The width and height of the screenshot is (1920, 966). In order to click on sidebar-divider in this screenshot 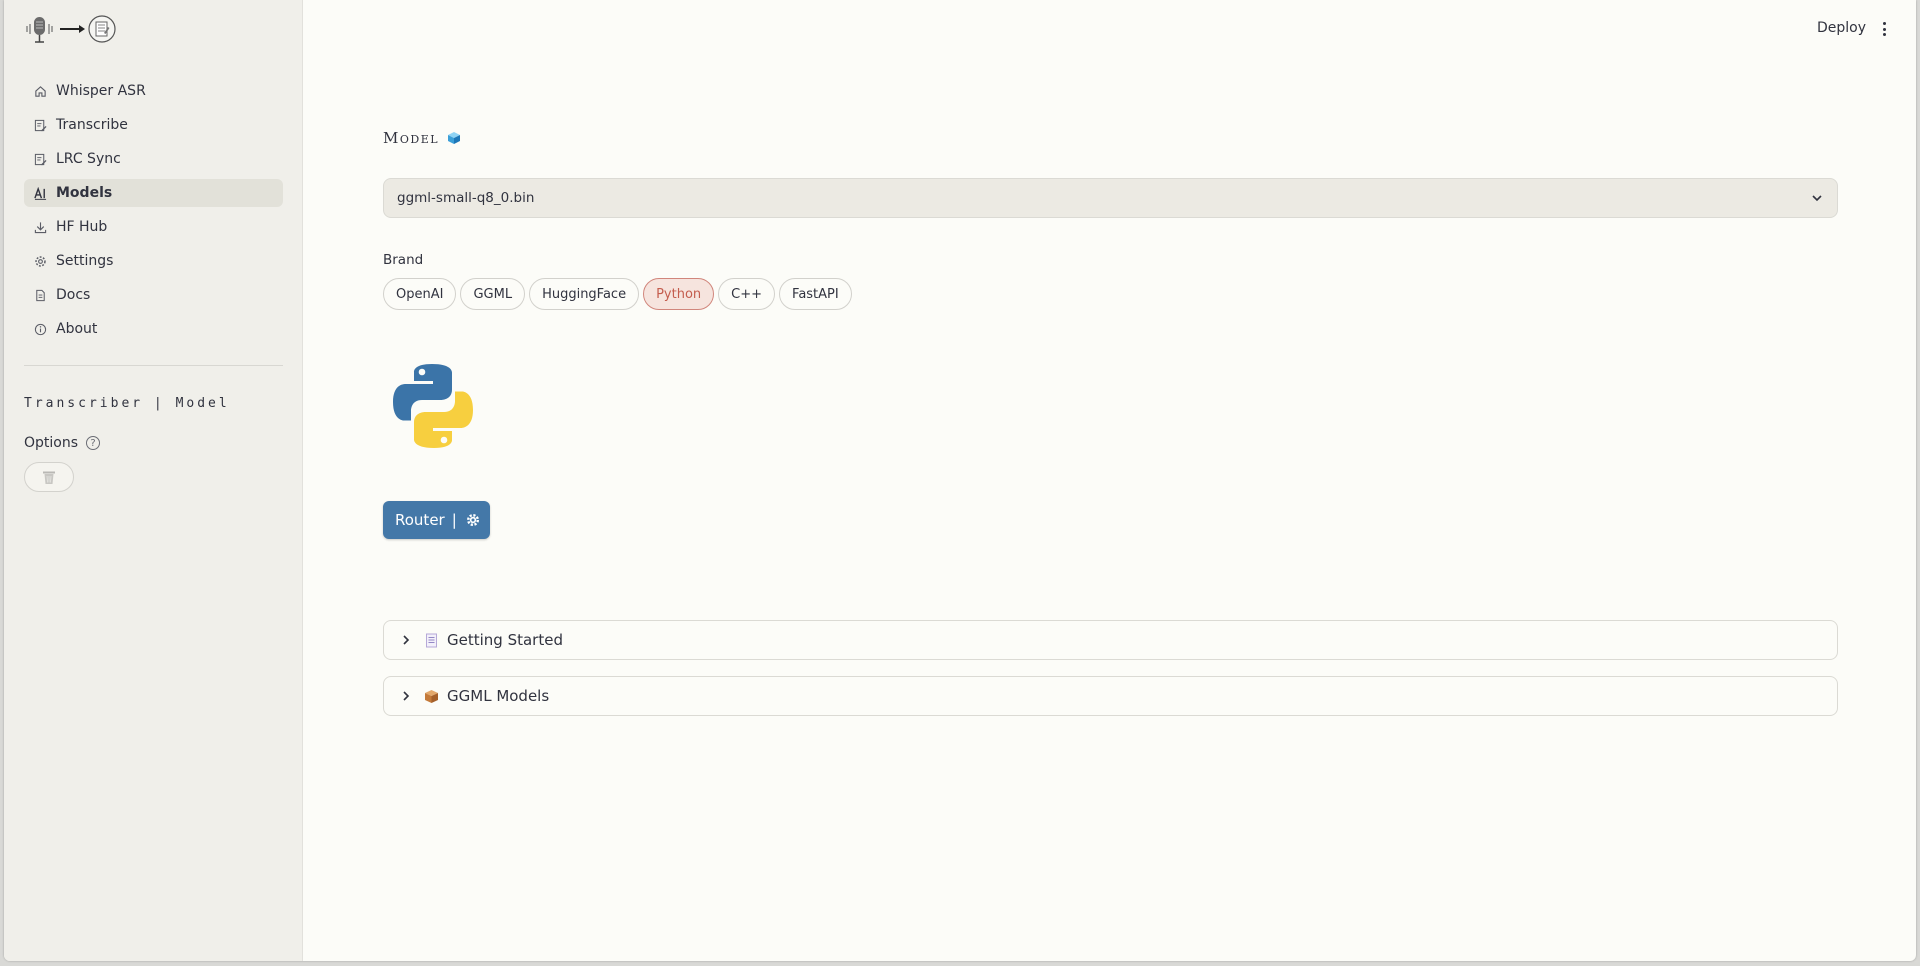, I will do `click(153, 365)`.